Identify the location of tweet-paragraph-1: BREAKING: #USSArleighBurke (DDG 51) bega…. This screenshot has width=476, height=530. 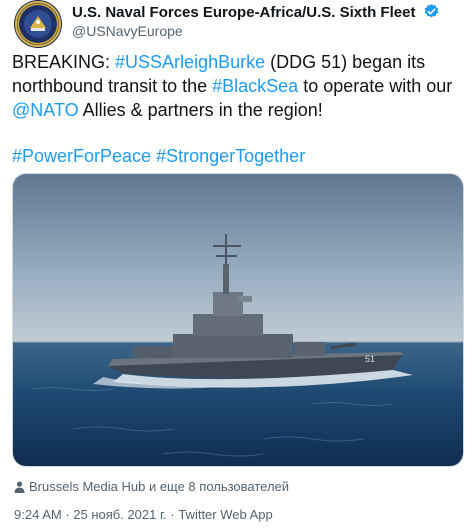
(238, 86).